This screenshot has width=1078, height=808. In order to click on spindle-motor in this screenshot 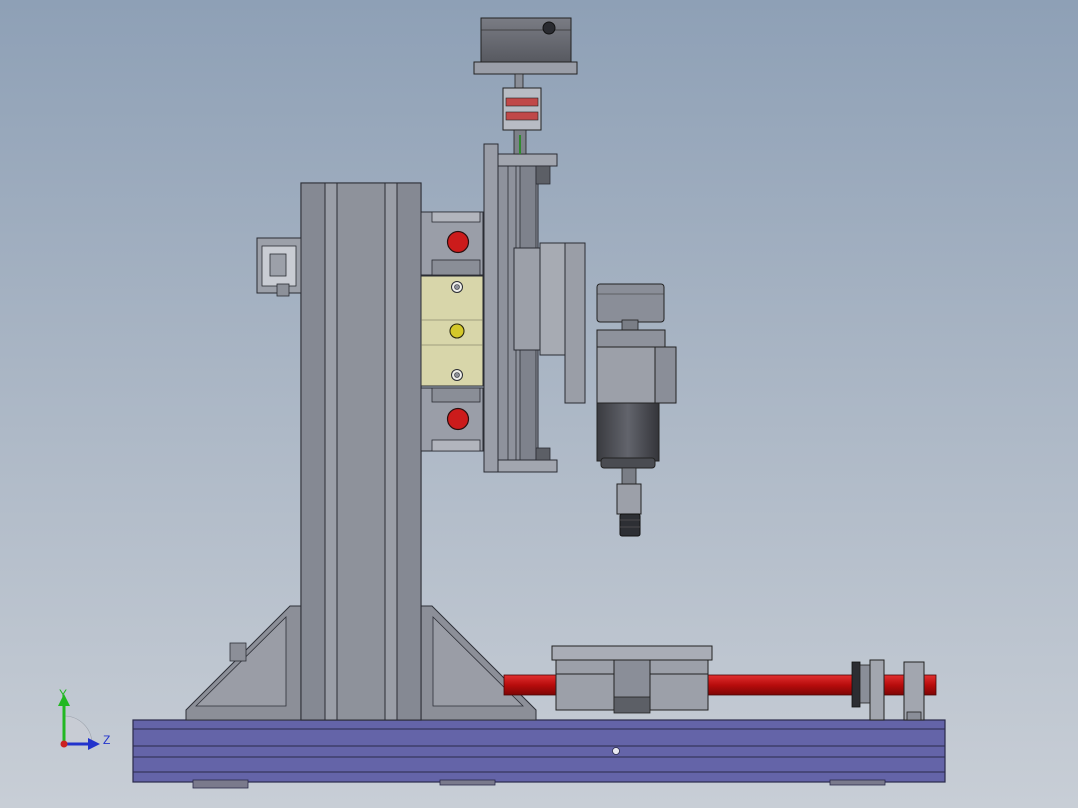, I will do `click(636, 410)`.